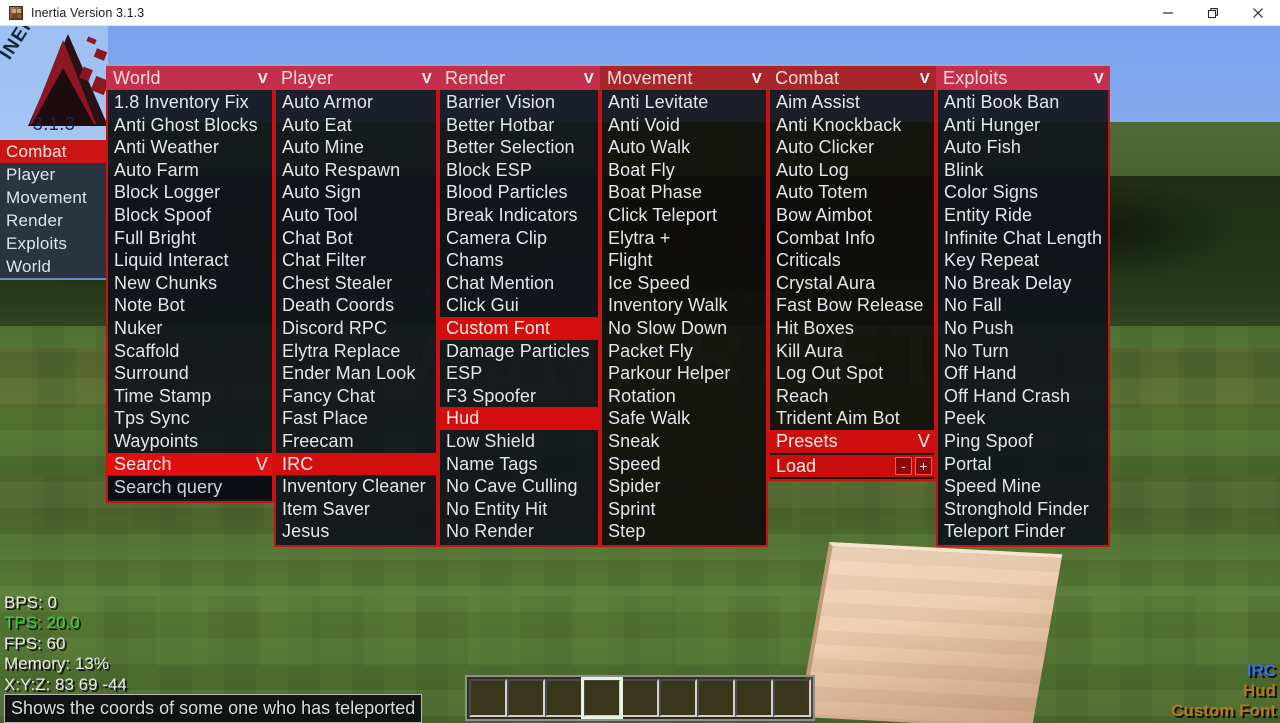  I want to click on module-item-auto-armor: Auto Armor, so click(356, 102).